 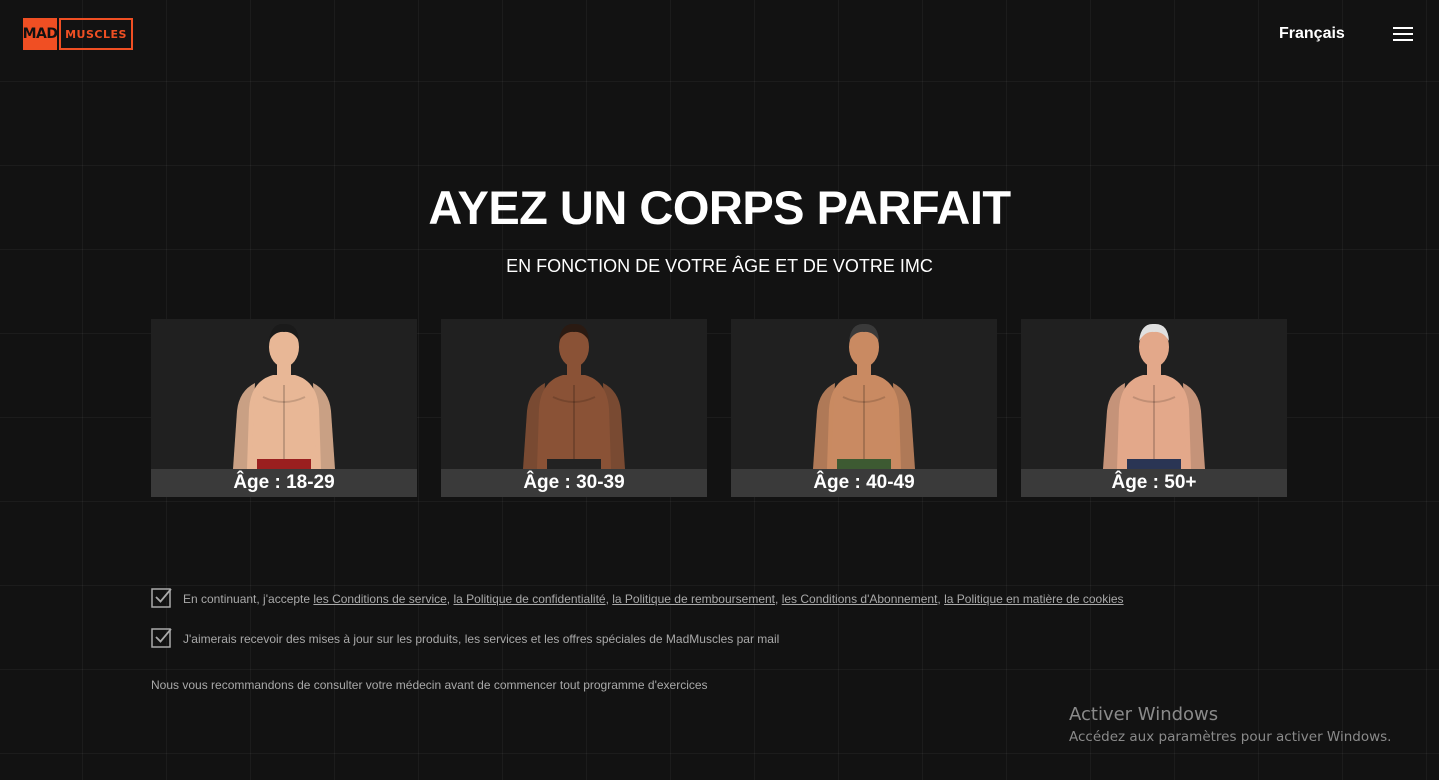 I want to click on language-selector: Français, so click(x=1312, y=34).